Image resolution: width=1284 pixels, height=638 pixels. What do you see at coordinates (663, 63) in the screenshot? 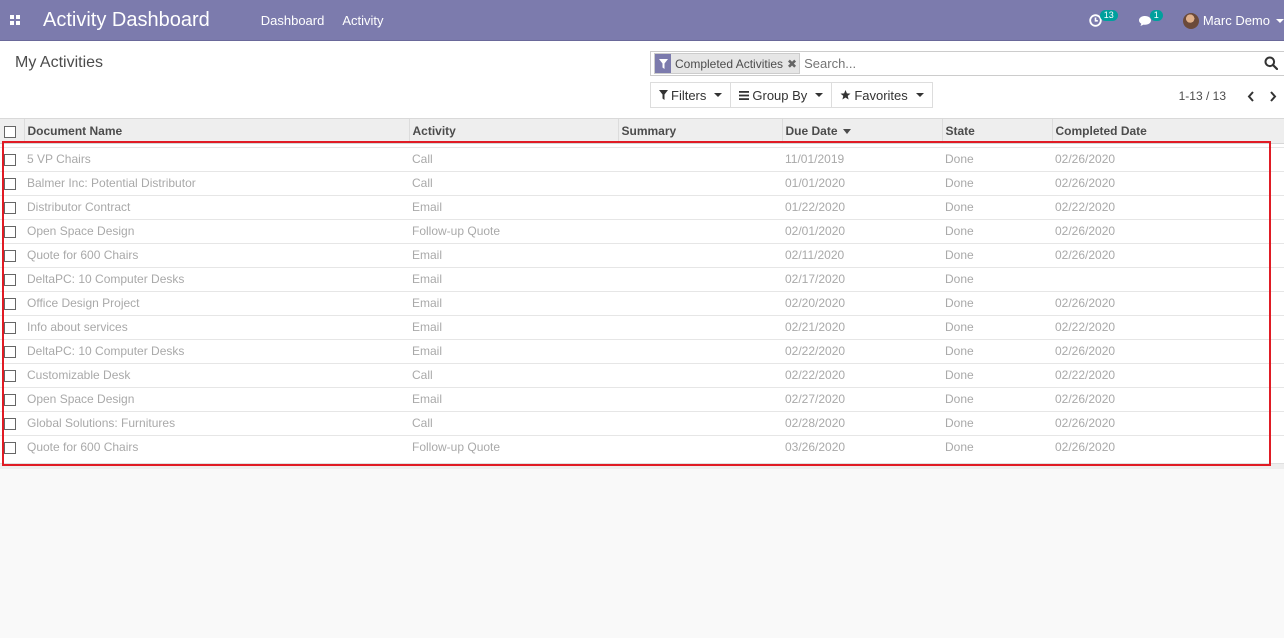
I see `filter-icon` at bounding box center [663, 63].